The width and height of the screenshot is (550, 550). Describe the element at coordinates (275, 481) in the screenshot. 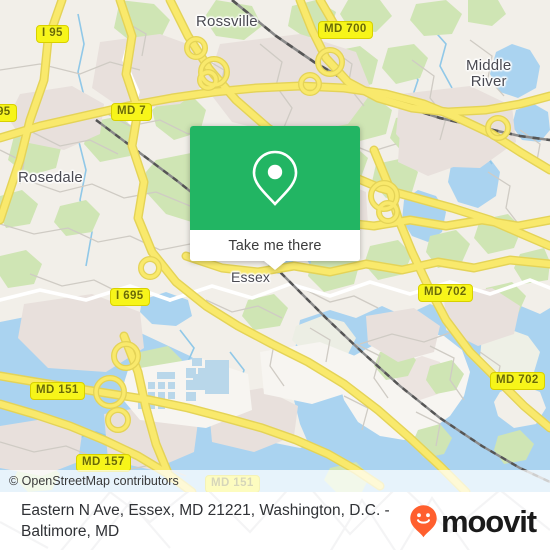

I see `map-attribution: © OpenStreetMap contributors` at that location.